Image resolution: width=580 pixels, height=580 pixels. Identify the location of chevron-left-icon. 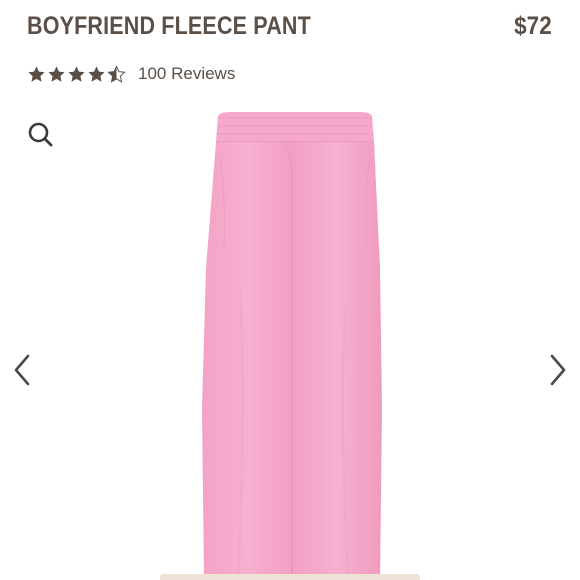
(23, 370).